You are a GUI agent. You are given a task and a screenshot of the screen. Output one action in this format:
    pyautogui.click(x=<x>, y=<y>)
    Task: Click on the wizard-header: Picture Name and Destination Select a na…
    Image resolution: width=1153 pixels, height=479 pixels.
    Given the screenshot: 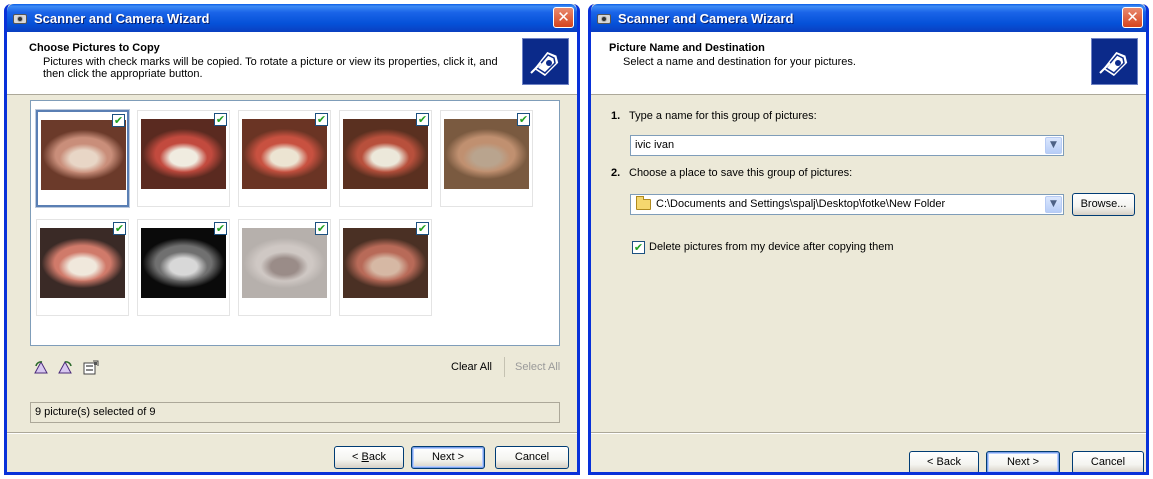 What is the action you would take?
    pyautogui.click(x=868, y=63)
    